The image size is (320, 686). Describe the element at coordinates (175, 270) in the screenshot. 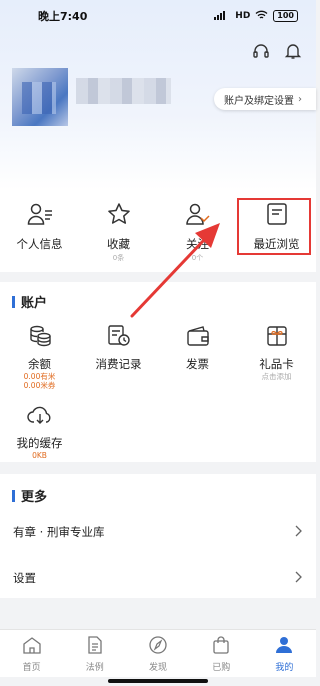

I see `annotation-arrow` at that location.